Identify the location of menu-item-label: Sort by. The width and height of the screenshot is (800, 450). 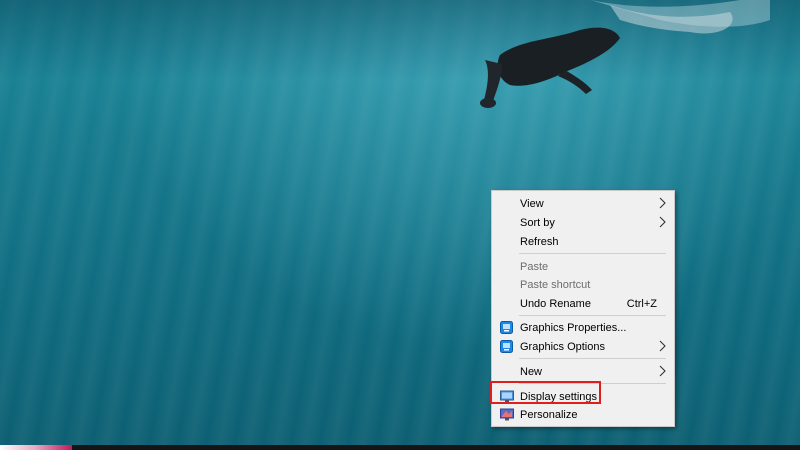
(537, 223).